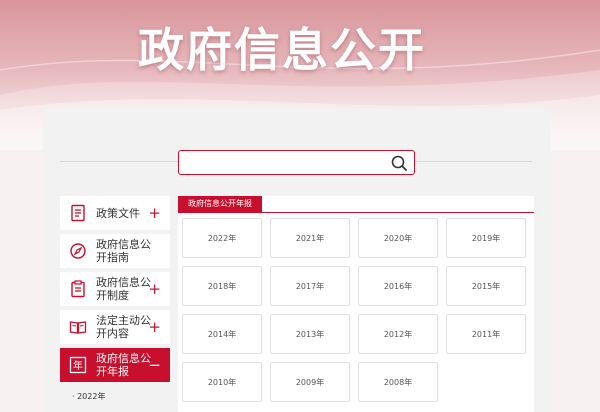  I want to click on sidebar-subitem-label: 2022年, so click(91, 396).